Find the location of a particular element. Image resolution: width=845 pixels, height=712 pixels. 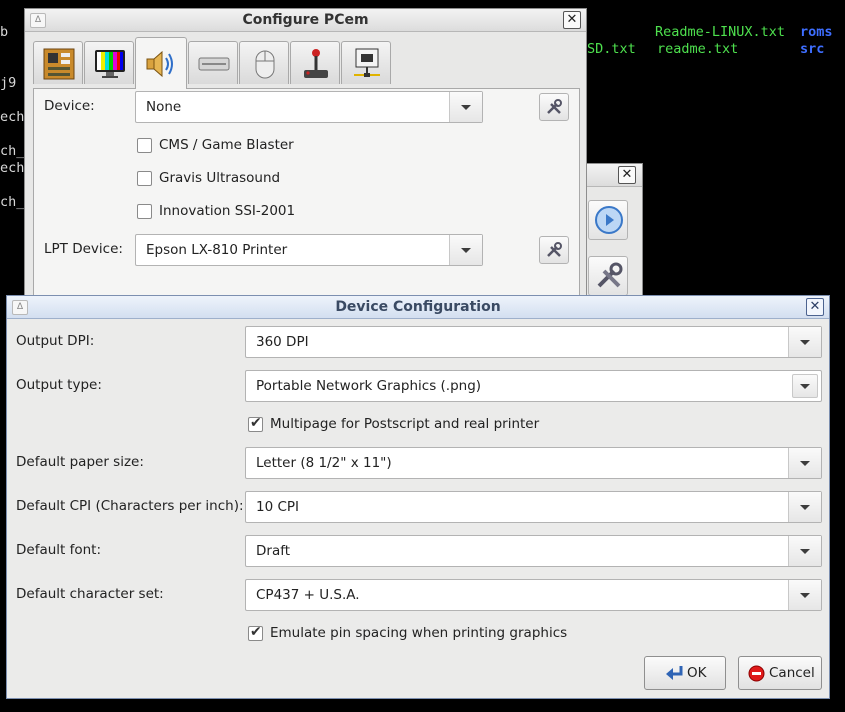

tab-storage is located at coordinates (213, 62).